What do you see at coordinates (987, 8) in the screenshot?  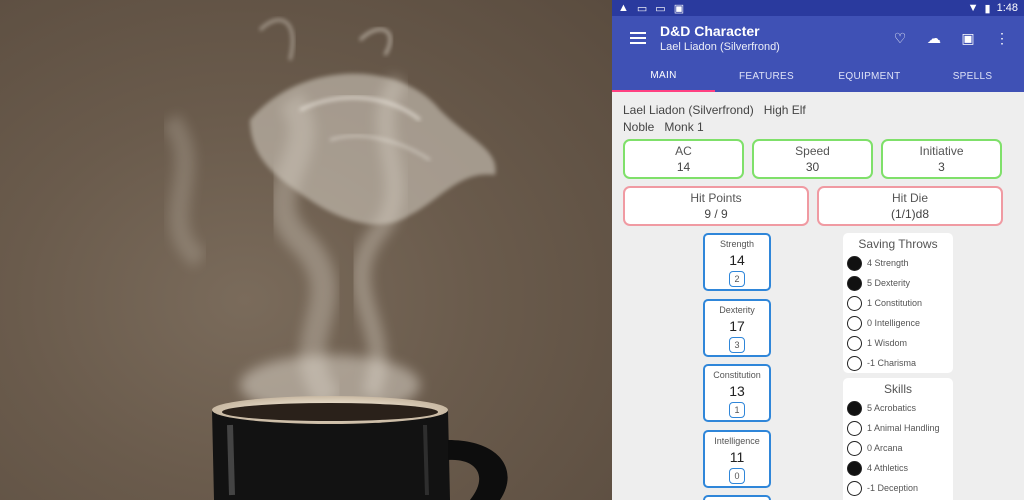 I see `battery-icon: ▮` at bounding box center [987, 8].